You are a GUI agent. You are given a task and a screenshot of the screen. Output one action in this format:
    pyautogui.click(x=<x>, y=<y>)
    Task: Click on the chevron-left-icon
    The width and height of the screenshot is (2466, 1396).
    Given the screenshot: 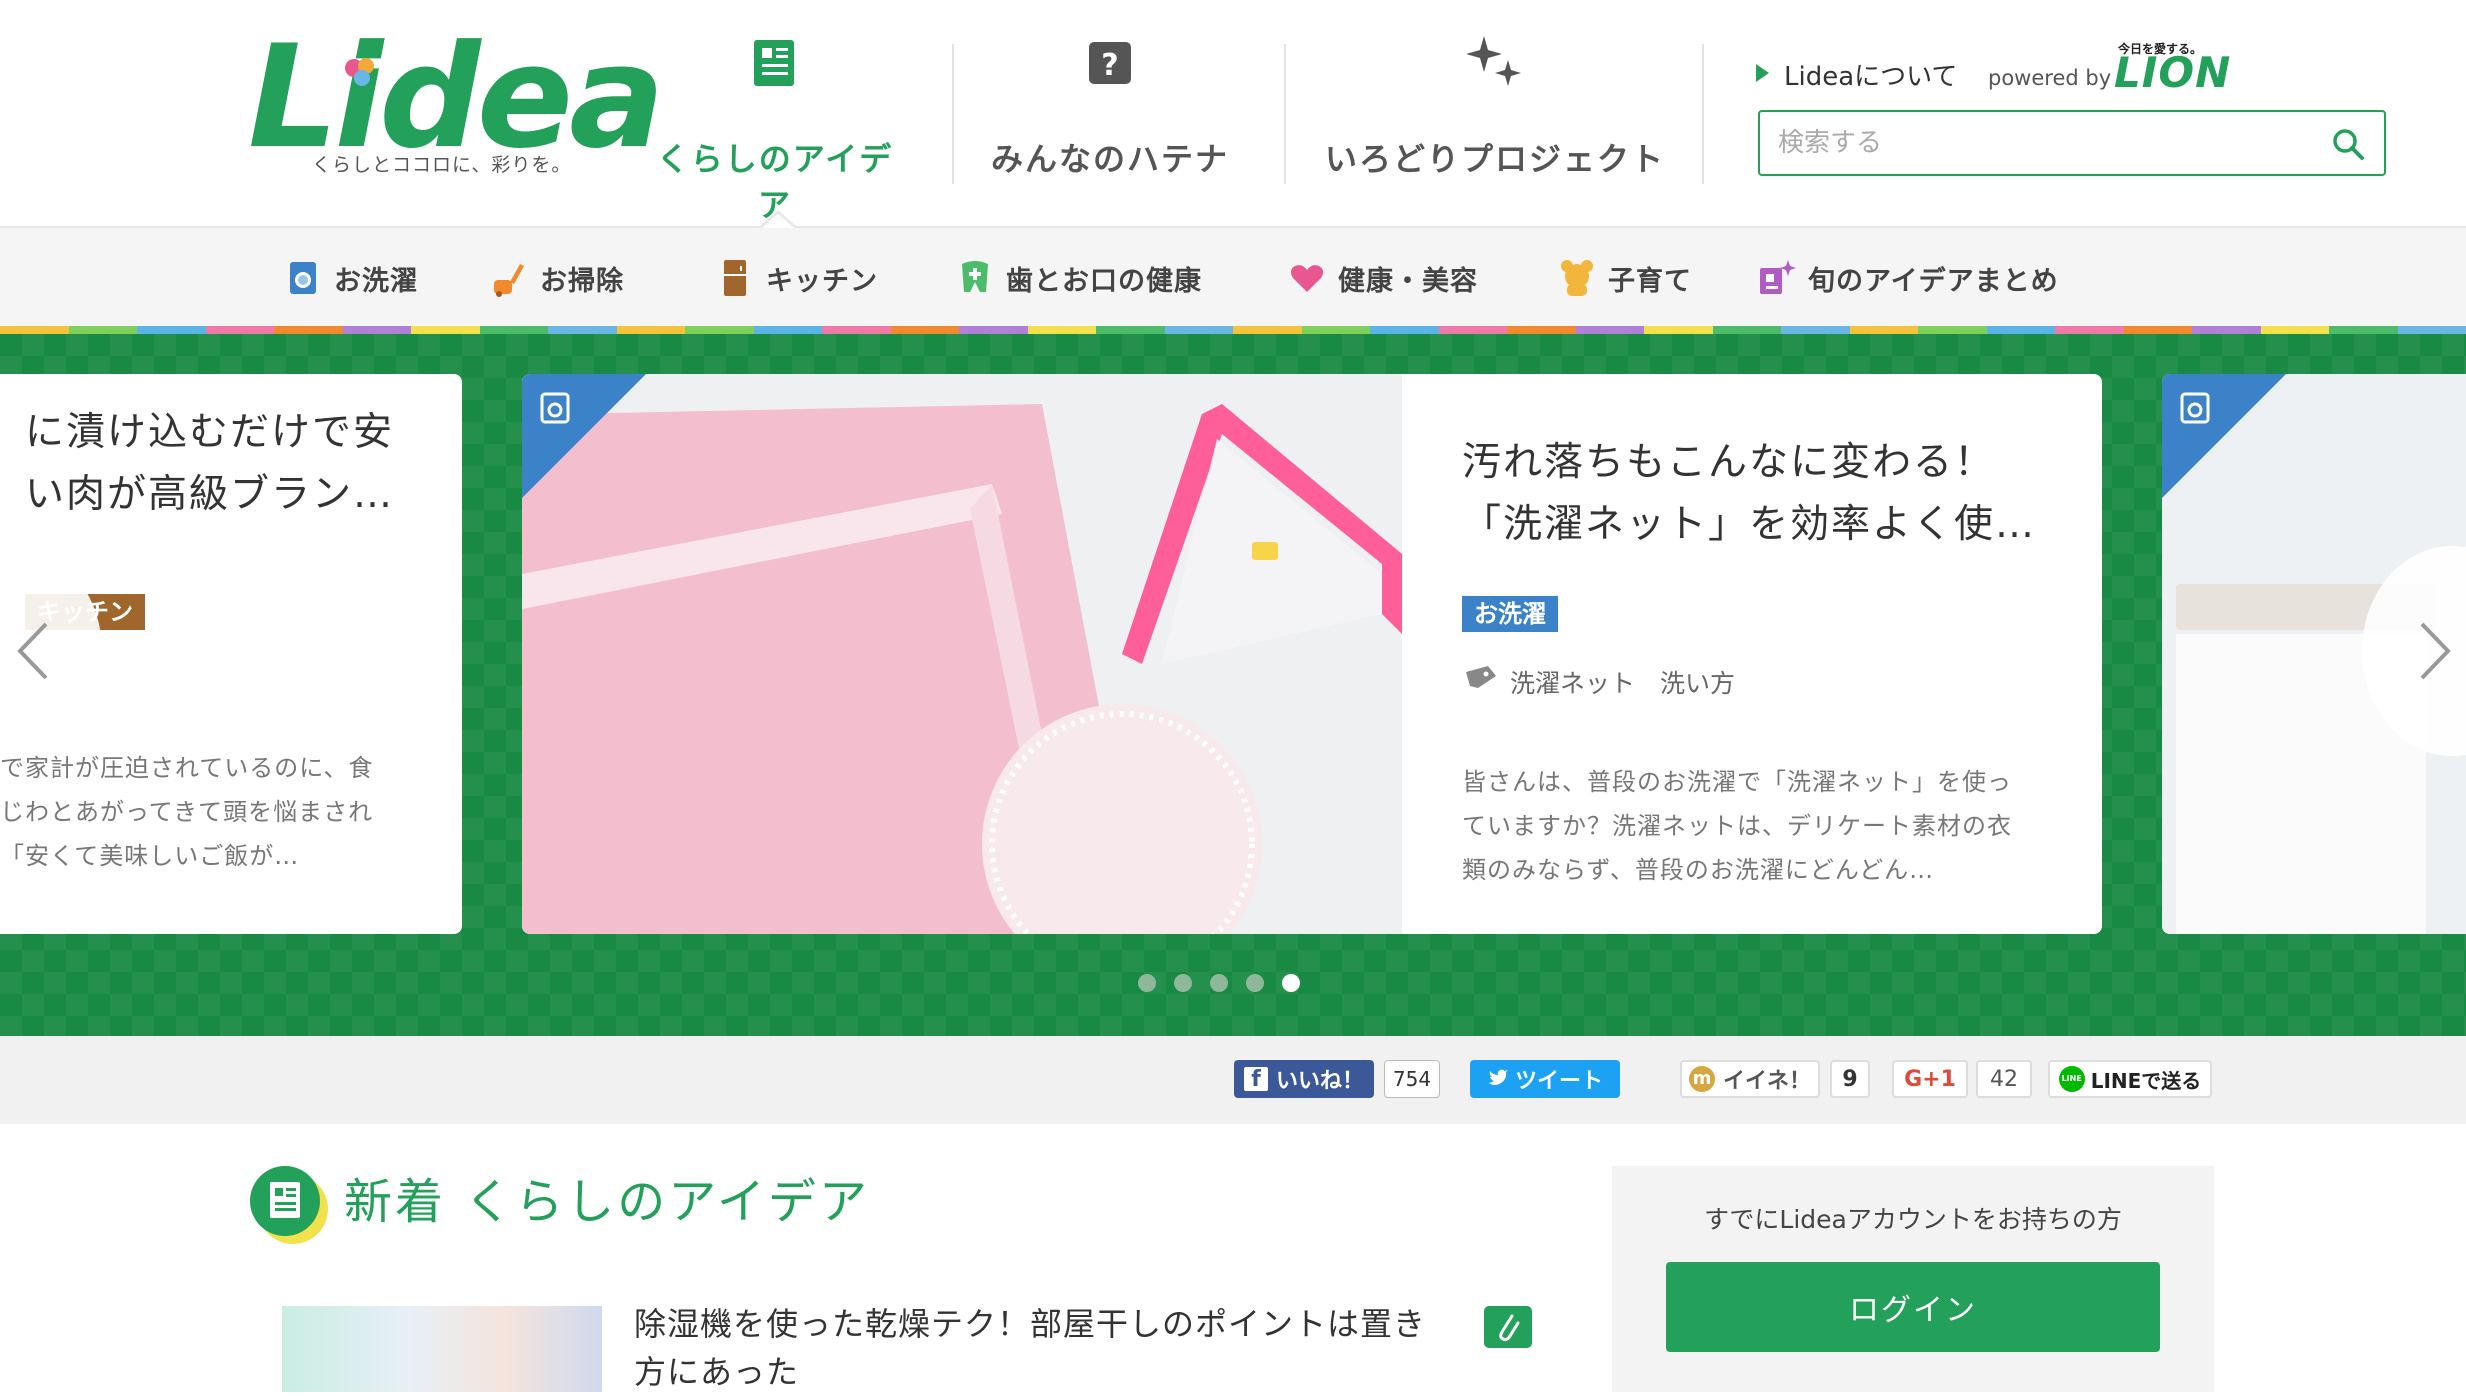 What is the action you would take?
    pyautogui.click(x=34, y=651)
    